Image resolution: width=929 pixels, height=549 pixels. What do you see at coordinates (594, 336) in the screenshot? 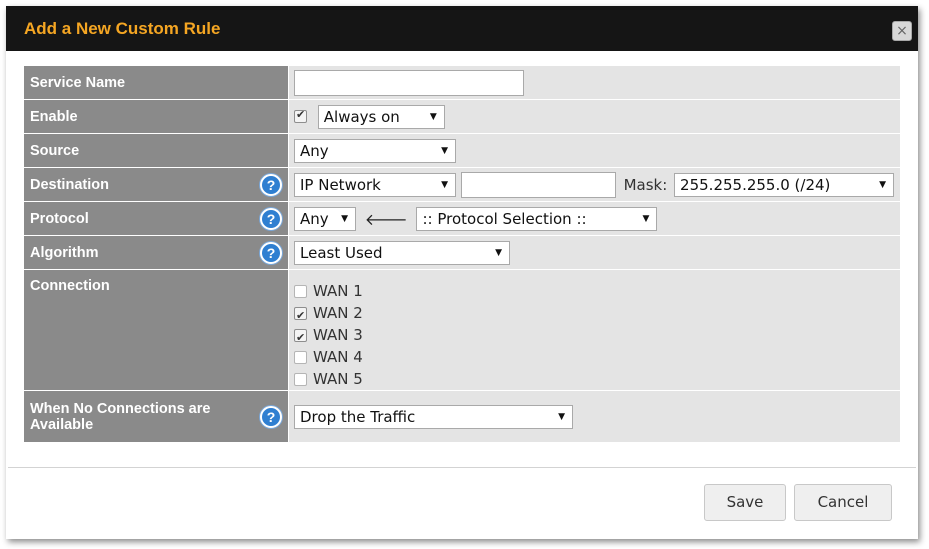
I see `wan-option: WAN 3` at bounding box center [594, 336].